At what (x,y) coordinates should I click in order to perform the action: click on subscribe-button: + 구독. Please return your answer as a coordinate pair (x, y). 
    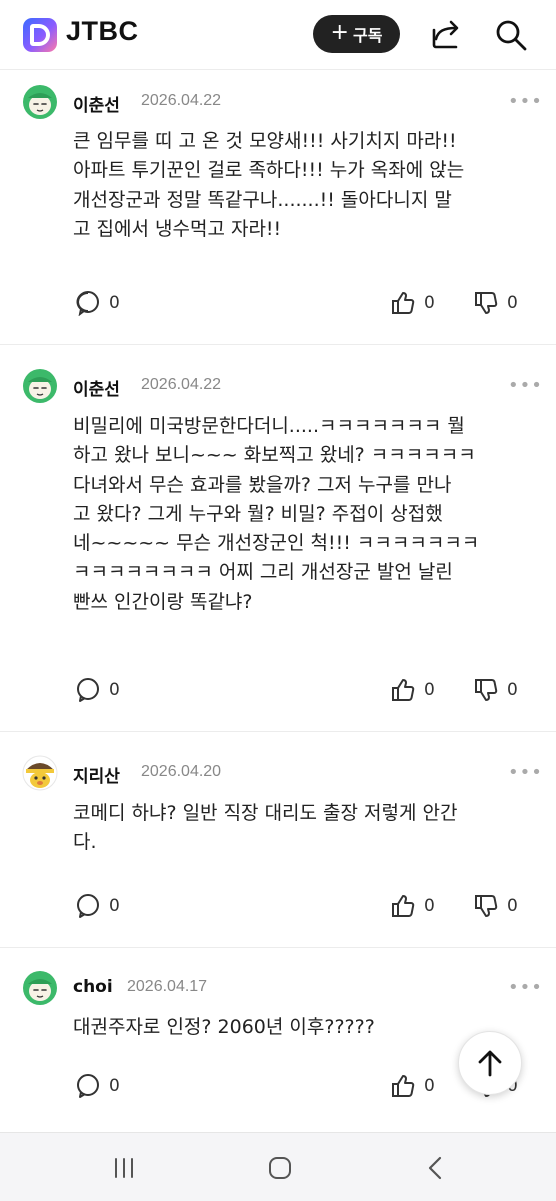
    Looking at the image, I should click on (356, 34).